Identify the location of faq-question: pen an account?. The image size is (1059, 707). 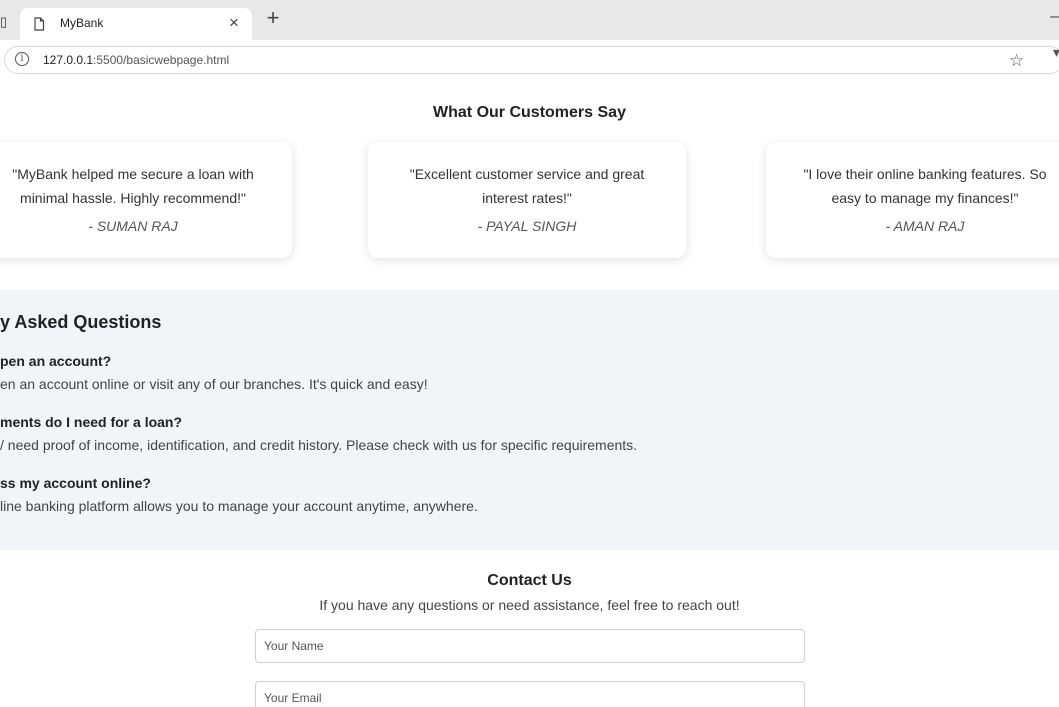
(56, 361).